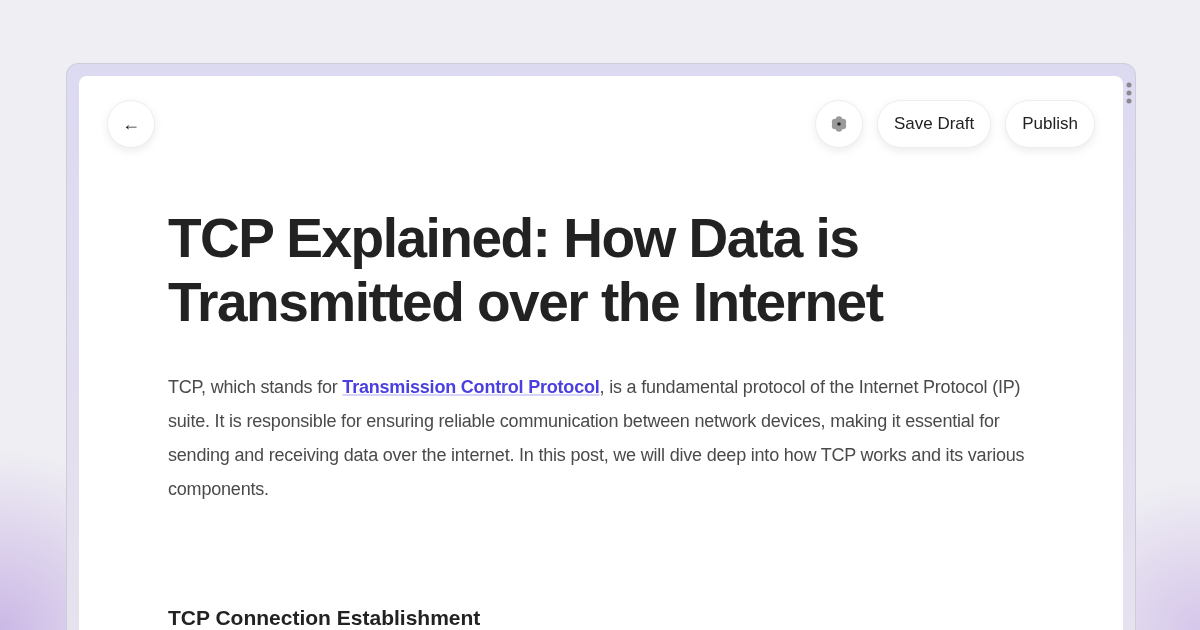 This screenshot has height=630, width=1200. What do you see at coordinates (597, 438) in the screenshot?
I see `intro-paragraph: TCP, which stands for Transmission Control Protocol, is a fundamental protocol of the Internet Protocol (IP) suite. It is responsible for ensuring reliable communication between network devices, making it essential for sending and receiving data over the internet. In this post, we will dive deep into how TCP works and its various components.` at bounding box center [597, 438].